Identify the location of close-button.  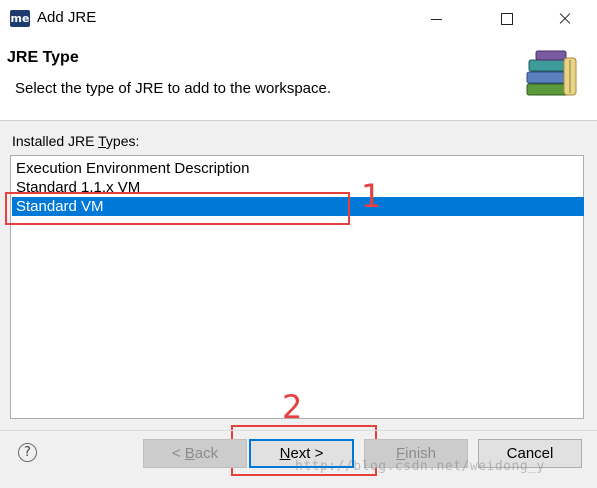
(565, 19).